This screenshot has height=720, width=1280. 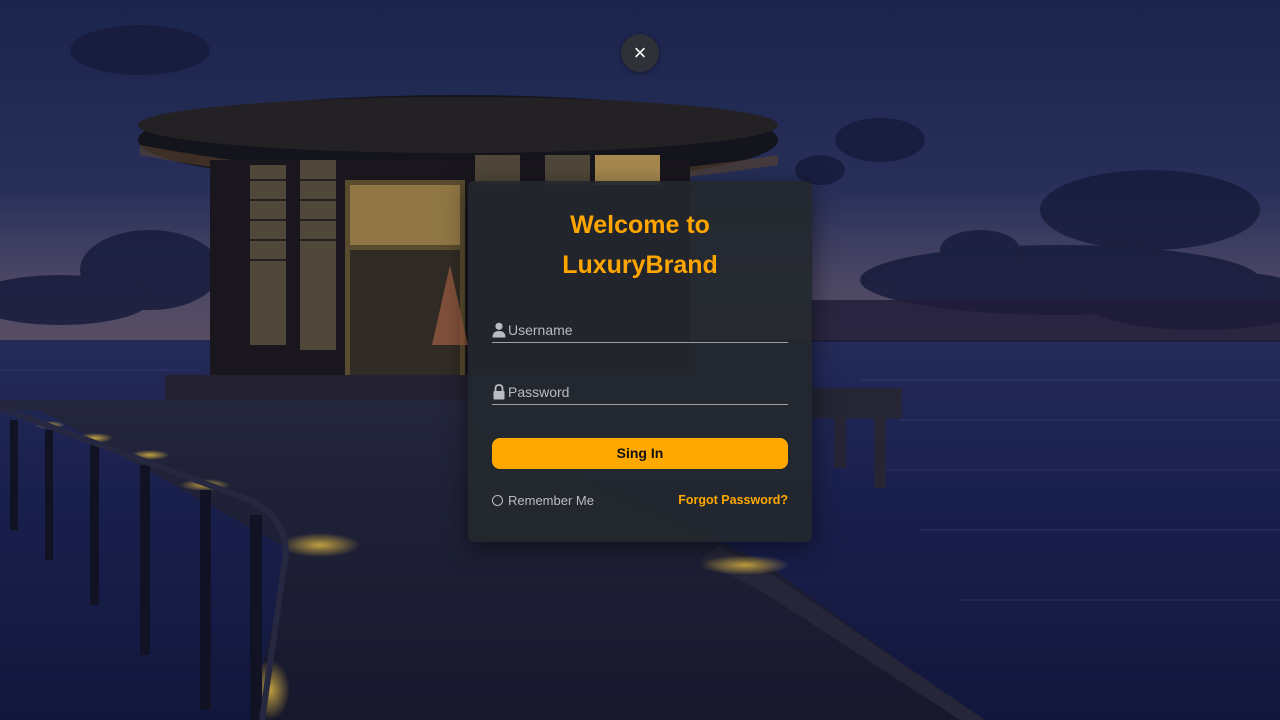 I want to click on remember-me-label: Remember Me, so click(x=551, y=500).